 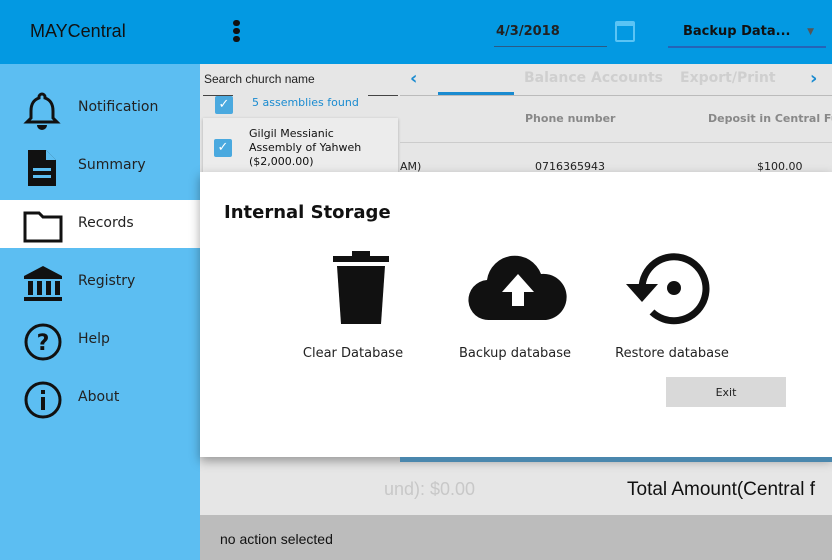 I want to click on exit-button: Exit, so click(x=726, y=392).